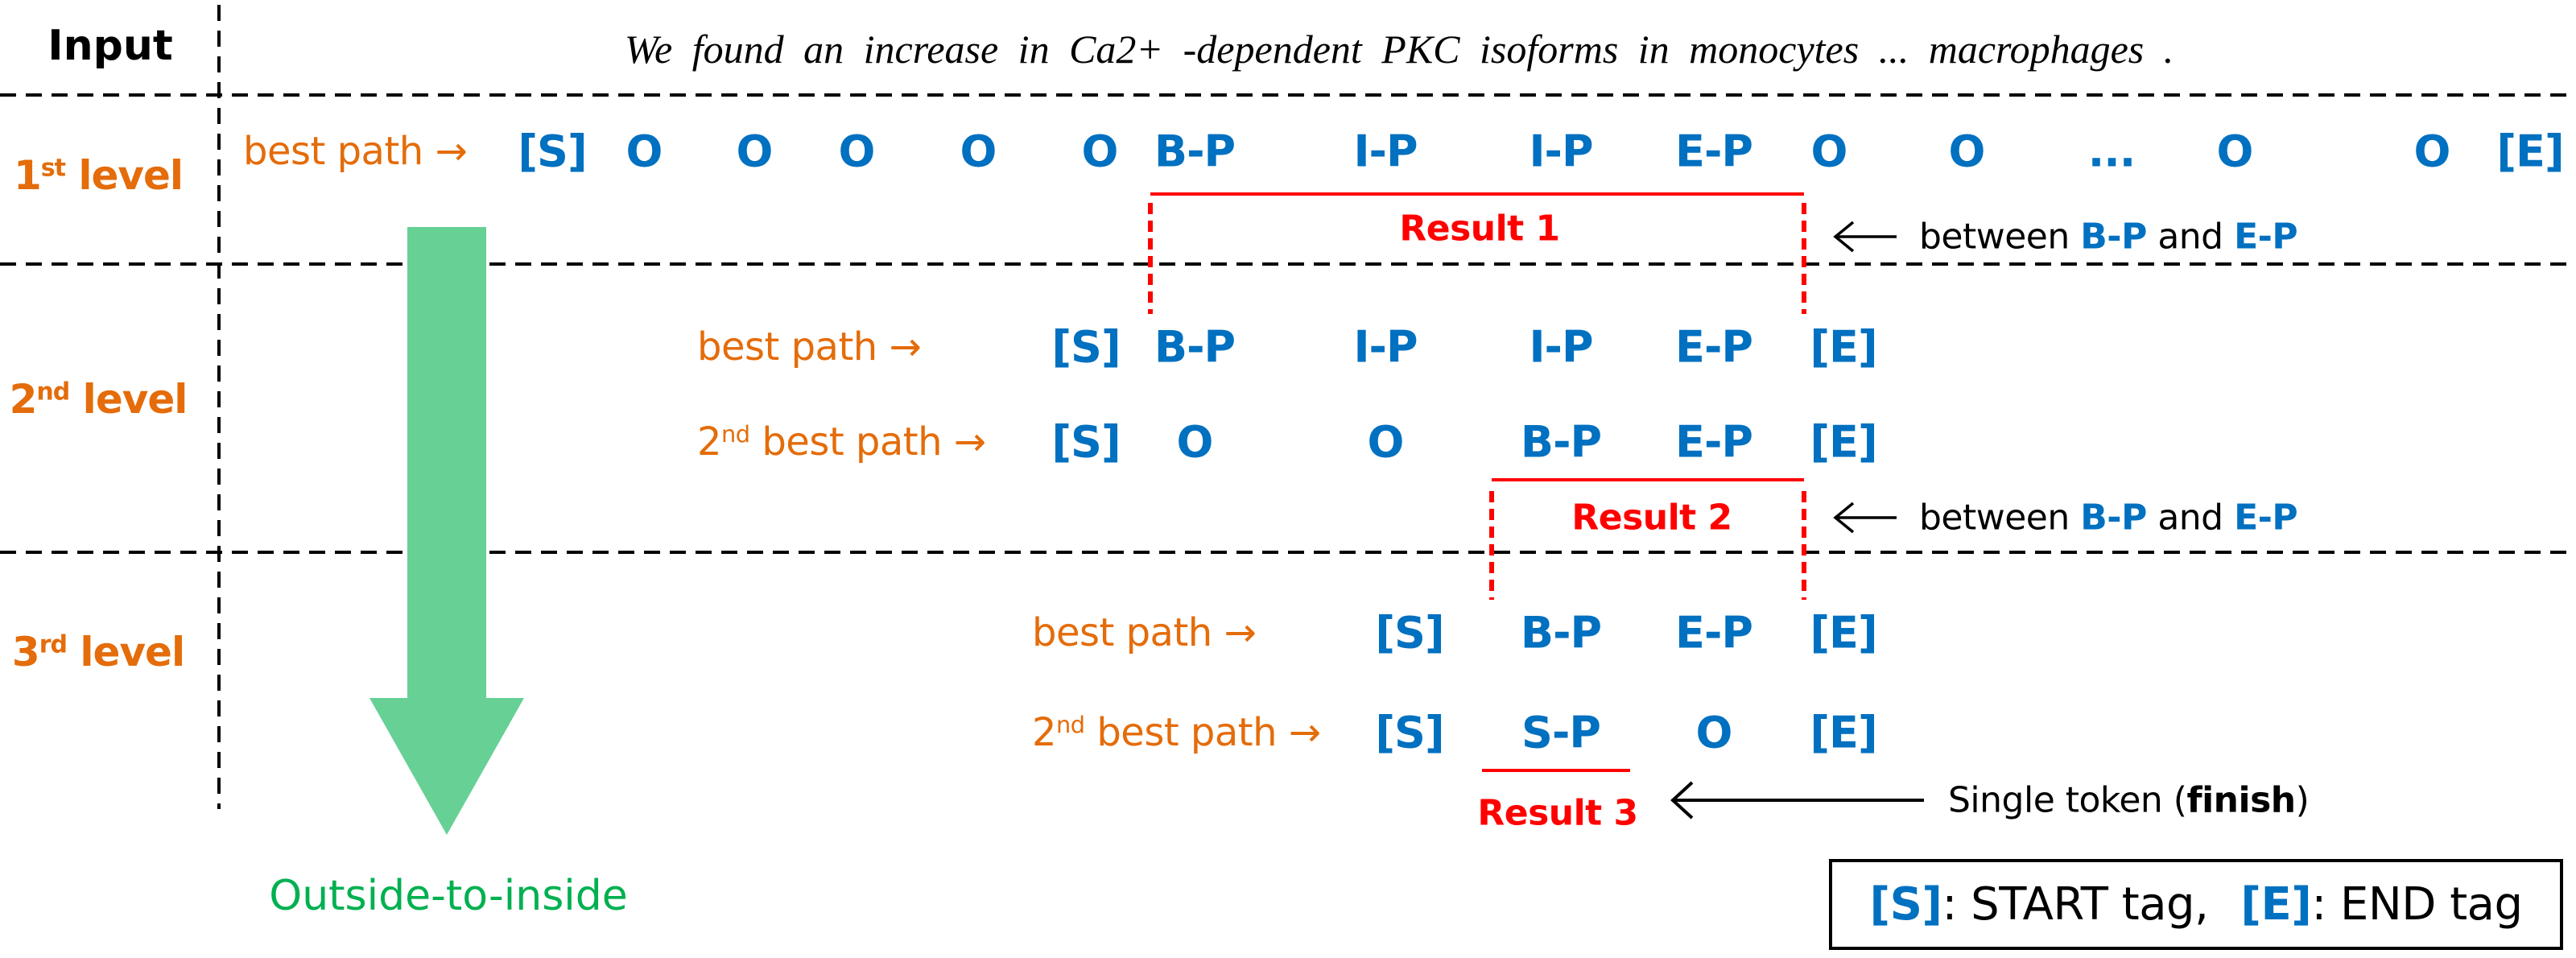 The width and height of the screenshot is (2576, 958). I want to click on level2-second-path-label: 2nd best path →, so click(842, 442).